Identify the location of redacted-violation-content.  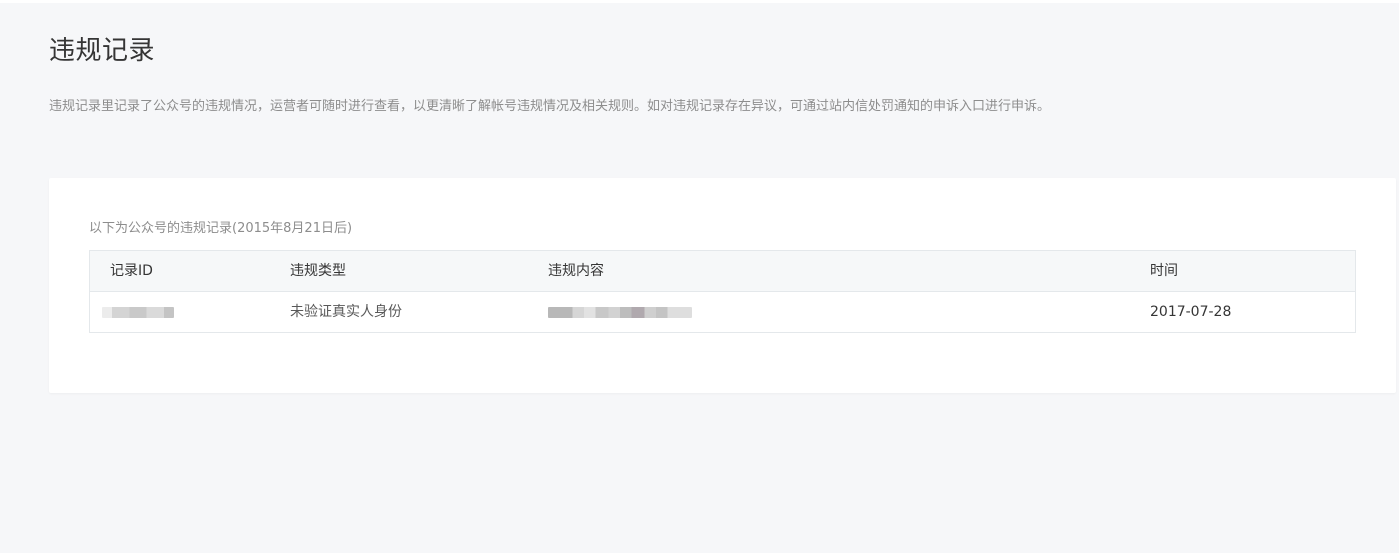
(620, 312).